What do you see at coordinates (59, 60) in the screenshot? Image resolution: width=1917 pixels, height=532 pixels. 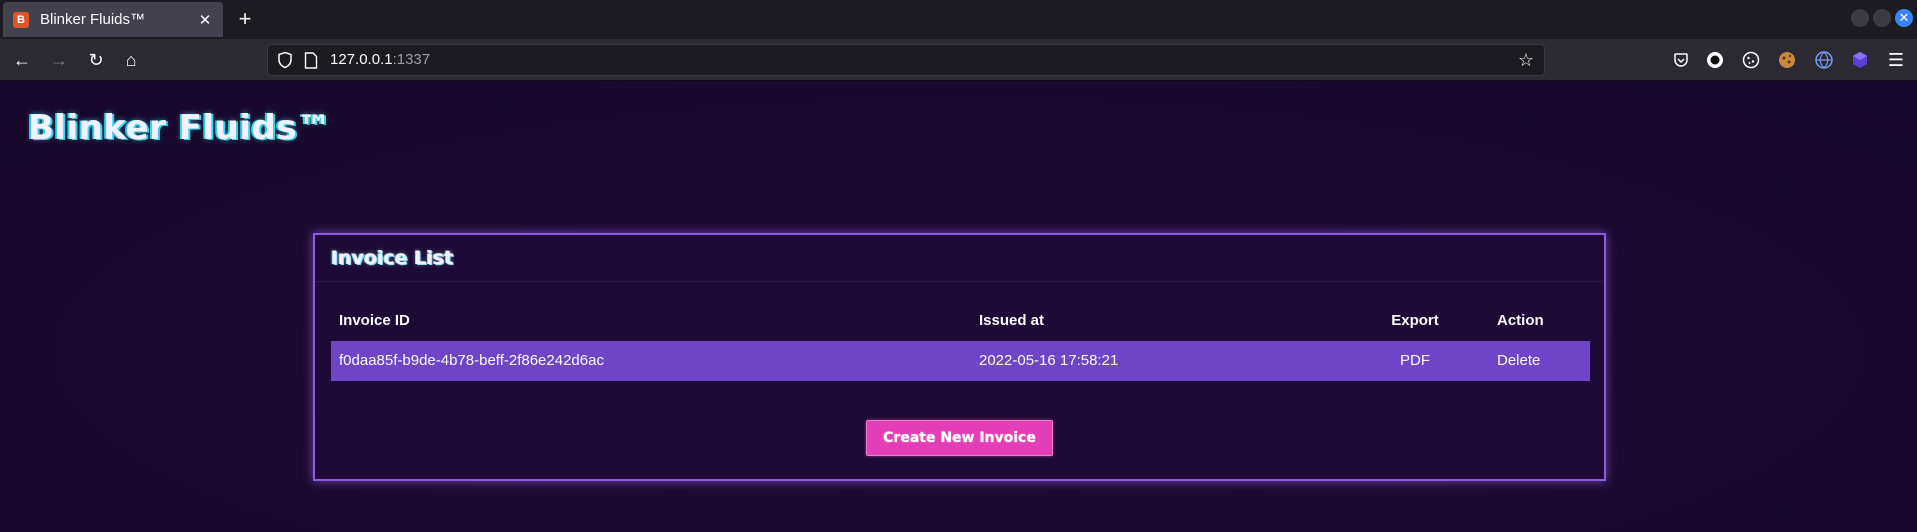 I see `forward-button: →` at bounding box center [59, 60].